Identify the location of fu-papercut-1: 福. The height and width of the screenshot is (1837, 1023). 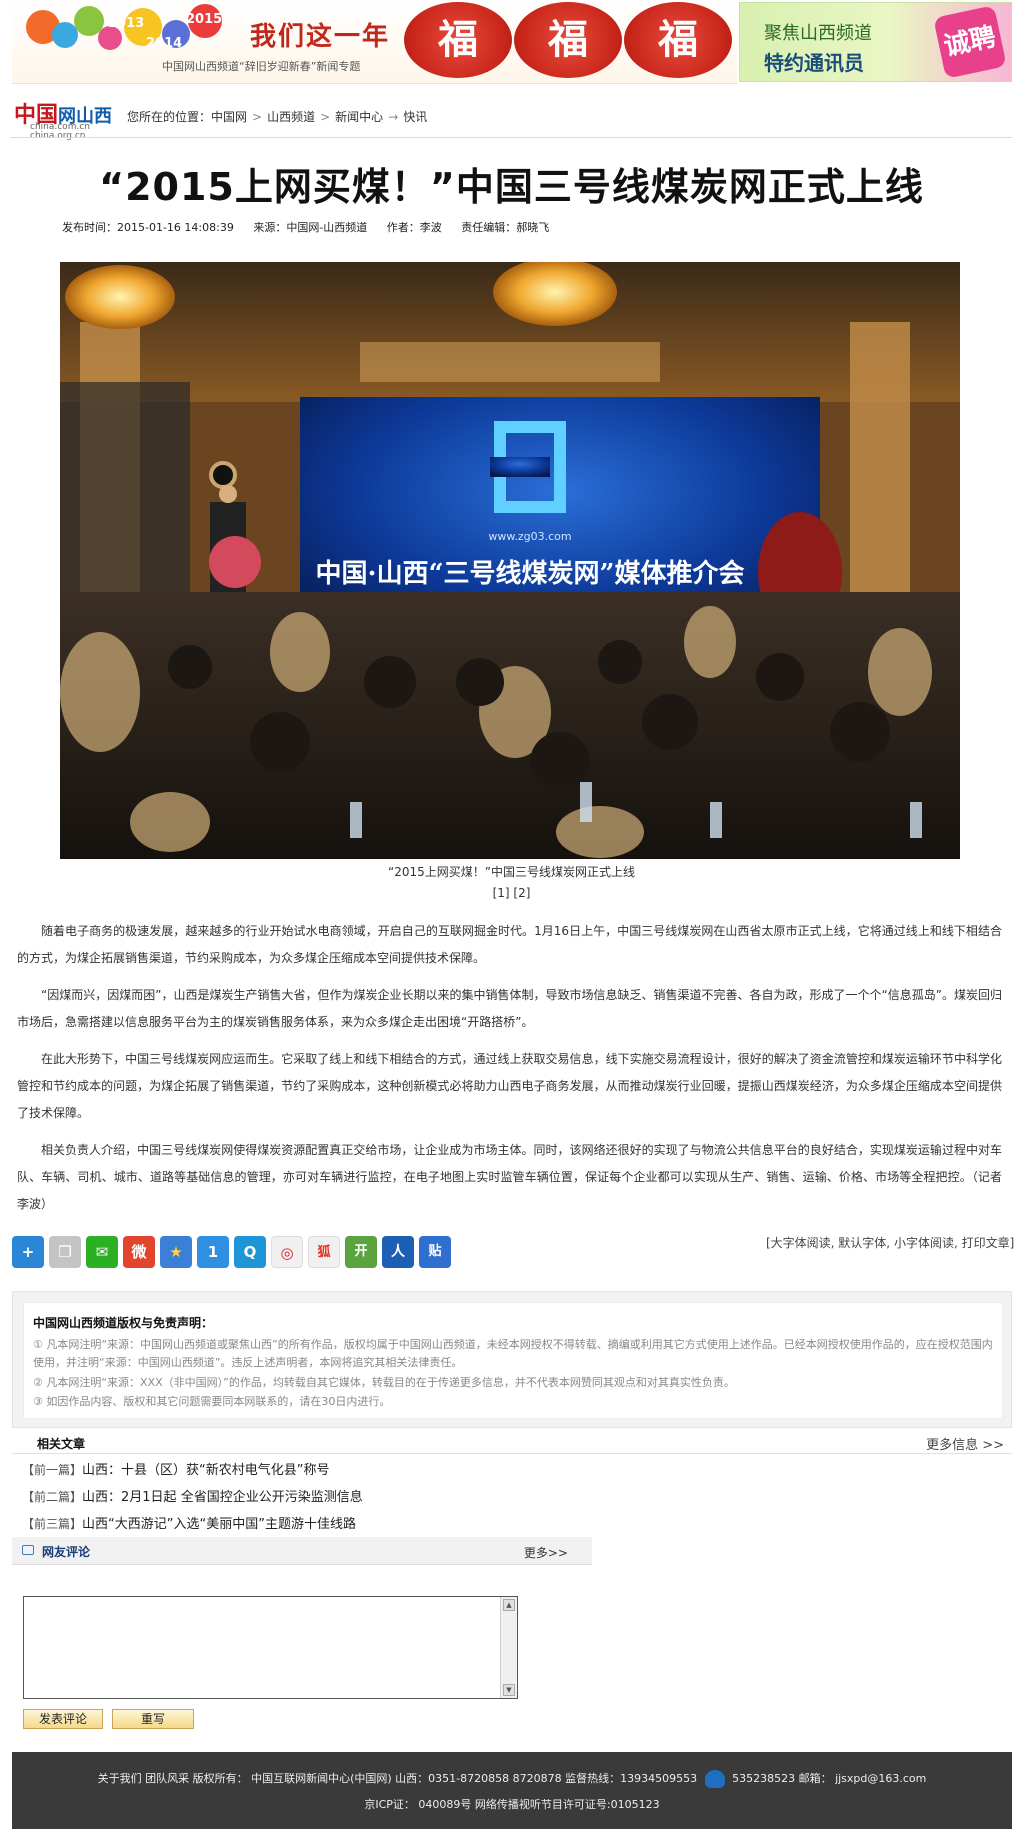
(458, 40).